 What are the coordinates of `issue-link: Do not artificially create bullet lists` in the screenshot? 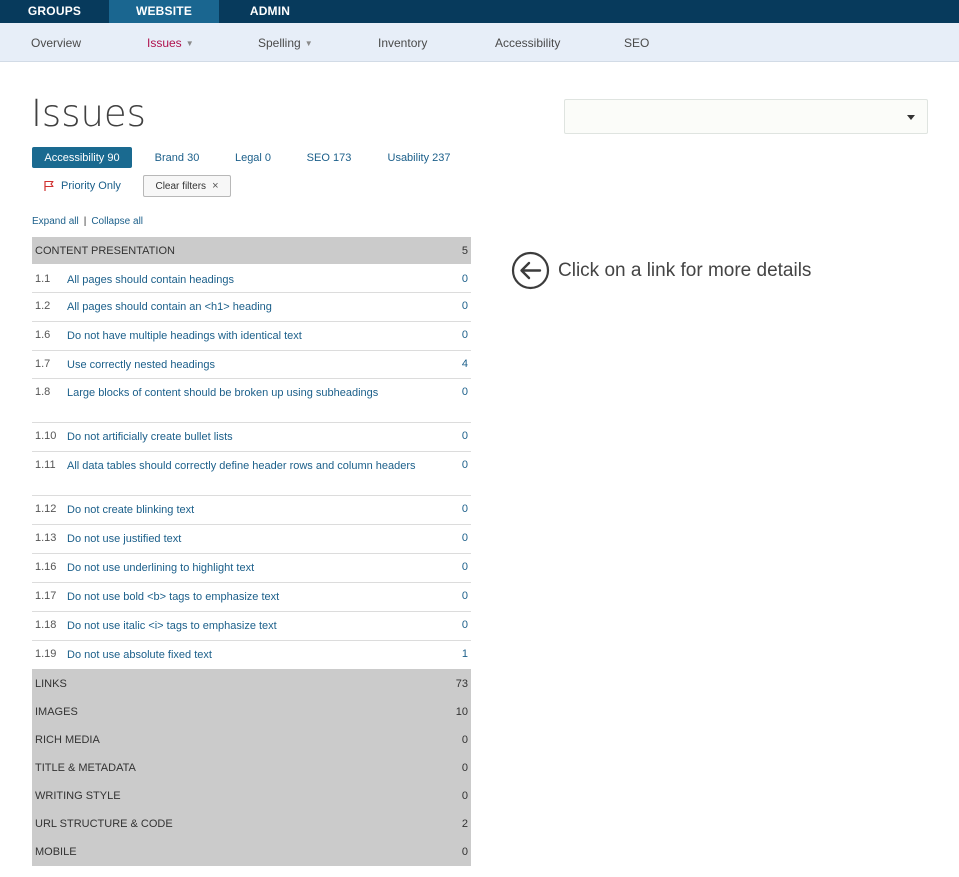 It's located at (252, 437).